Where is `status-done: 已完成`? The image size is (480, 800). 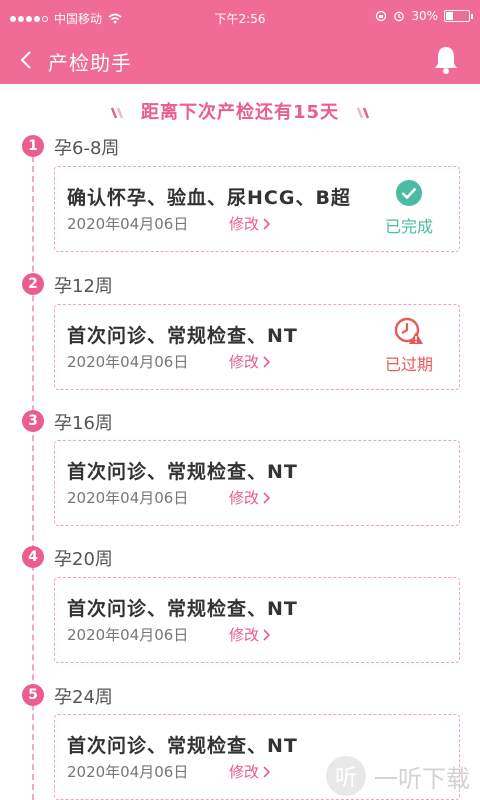 status-done: 已完成 is located at coordinates (409, 208).